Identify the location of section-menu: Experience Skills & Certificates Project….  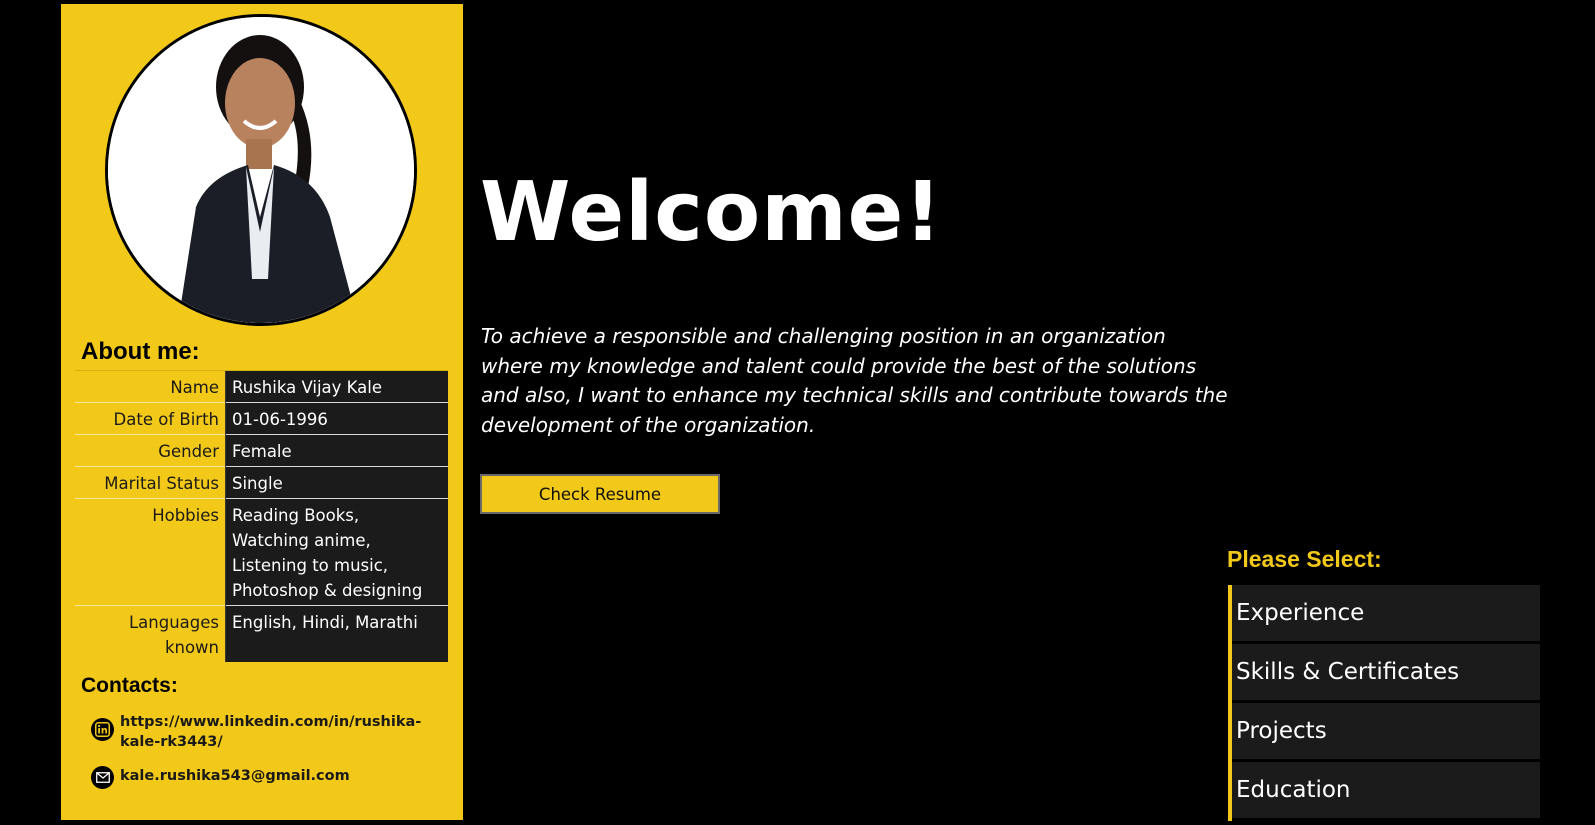
(1384, 703).